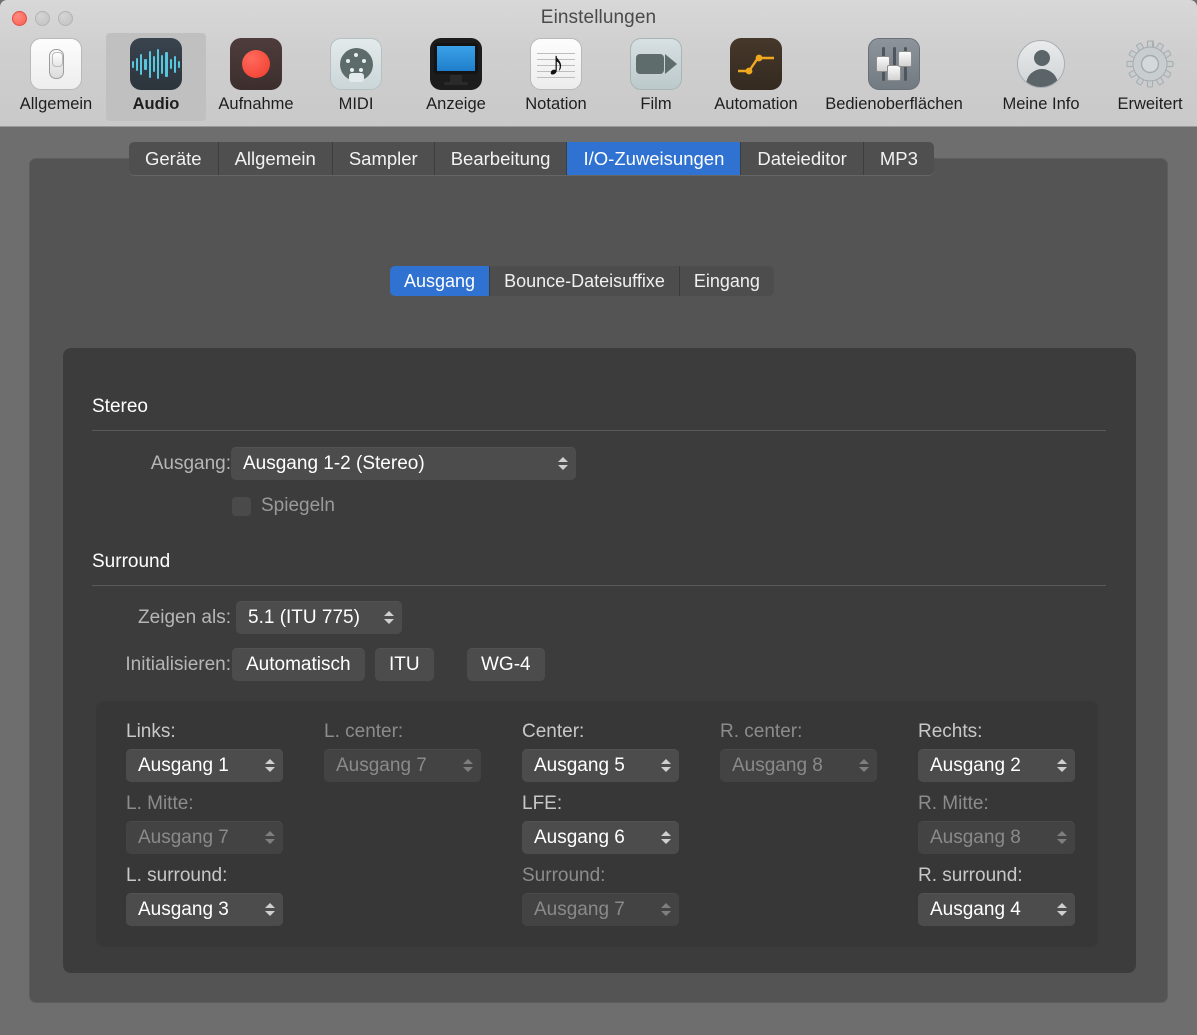 Image resolution: width=1197 pixels, height=1035 pixels. Describe the element at coordinates (950, 731) in the screenshot. I see `assignment-label: Rechts:` at that location.